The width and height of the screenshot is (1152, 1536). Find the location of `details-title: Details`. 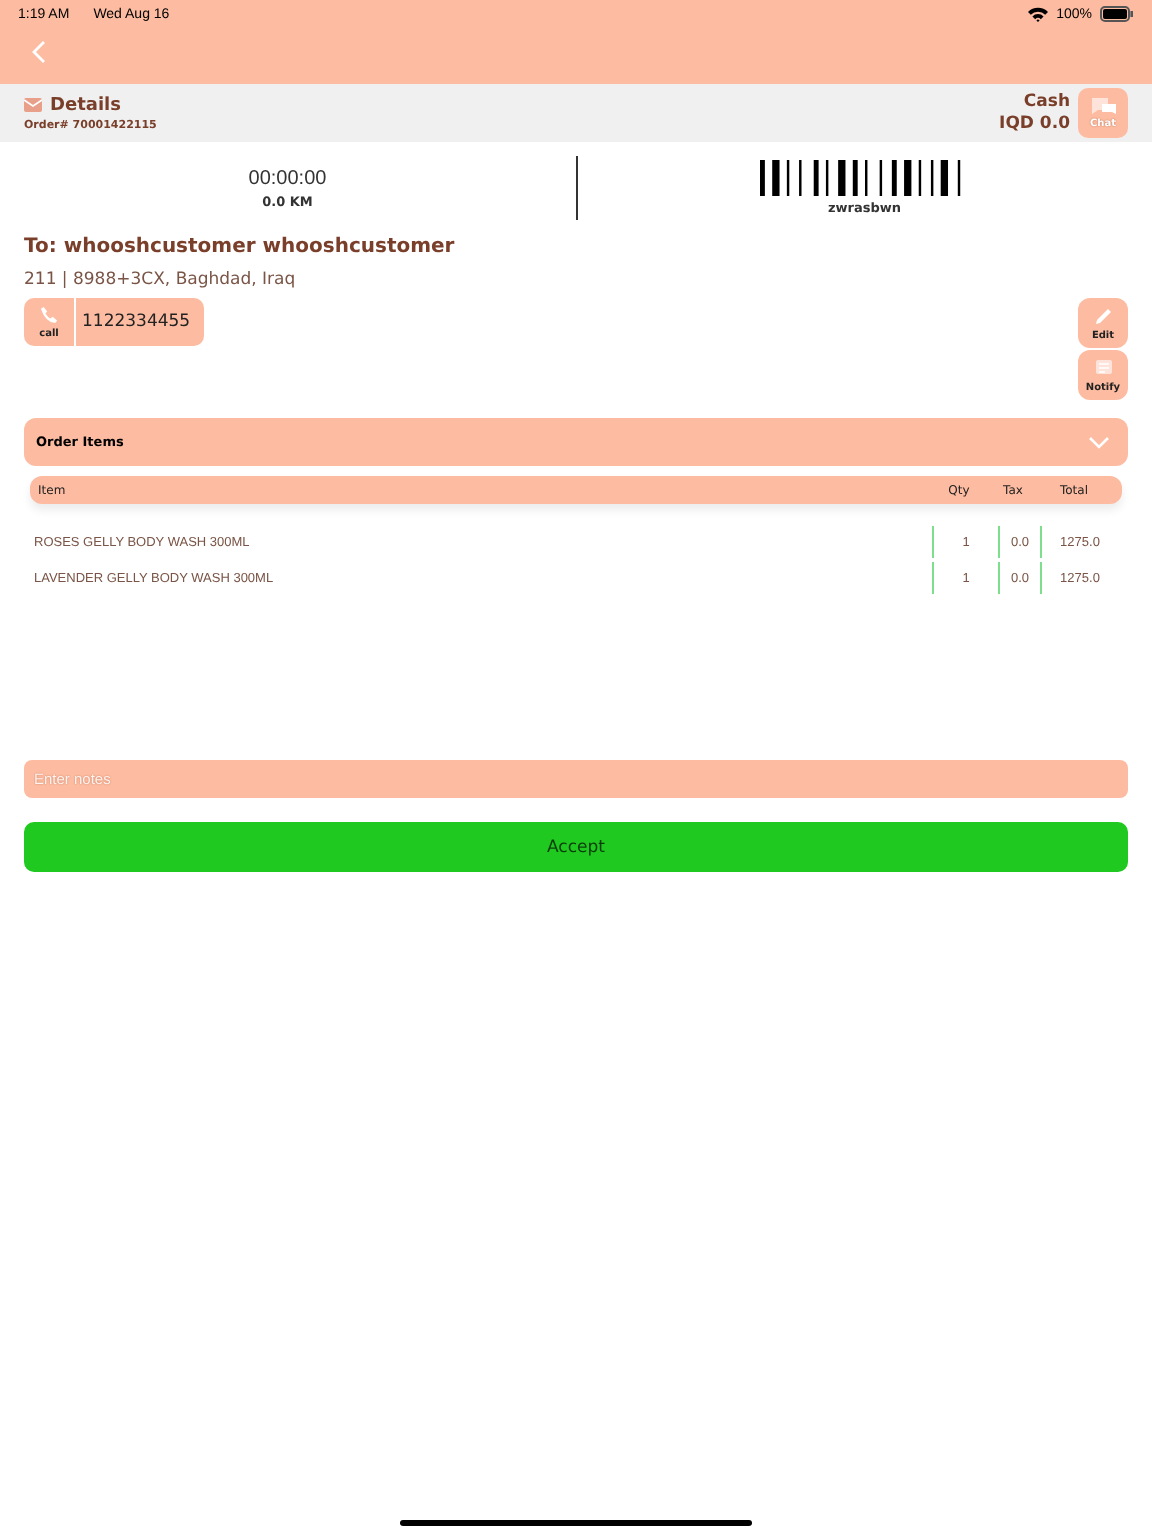

details-title: Details is located at coordinates (85, 105).